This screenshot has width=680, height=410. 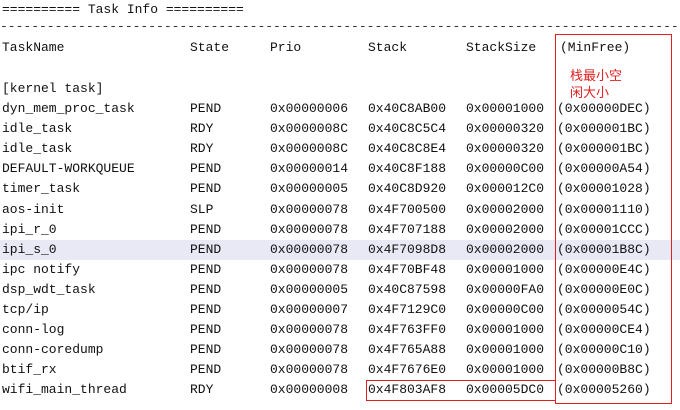 What do you see at coordinates (407, 309) in the screenshot?
I see `cell-stack: 0x4F7129C0` at bounding box center [407, 309].